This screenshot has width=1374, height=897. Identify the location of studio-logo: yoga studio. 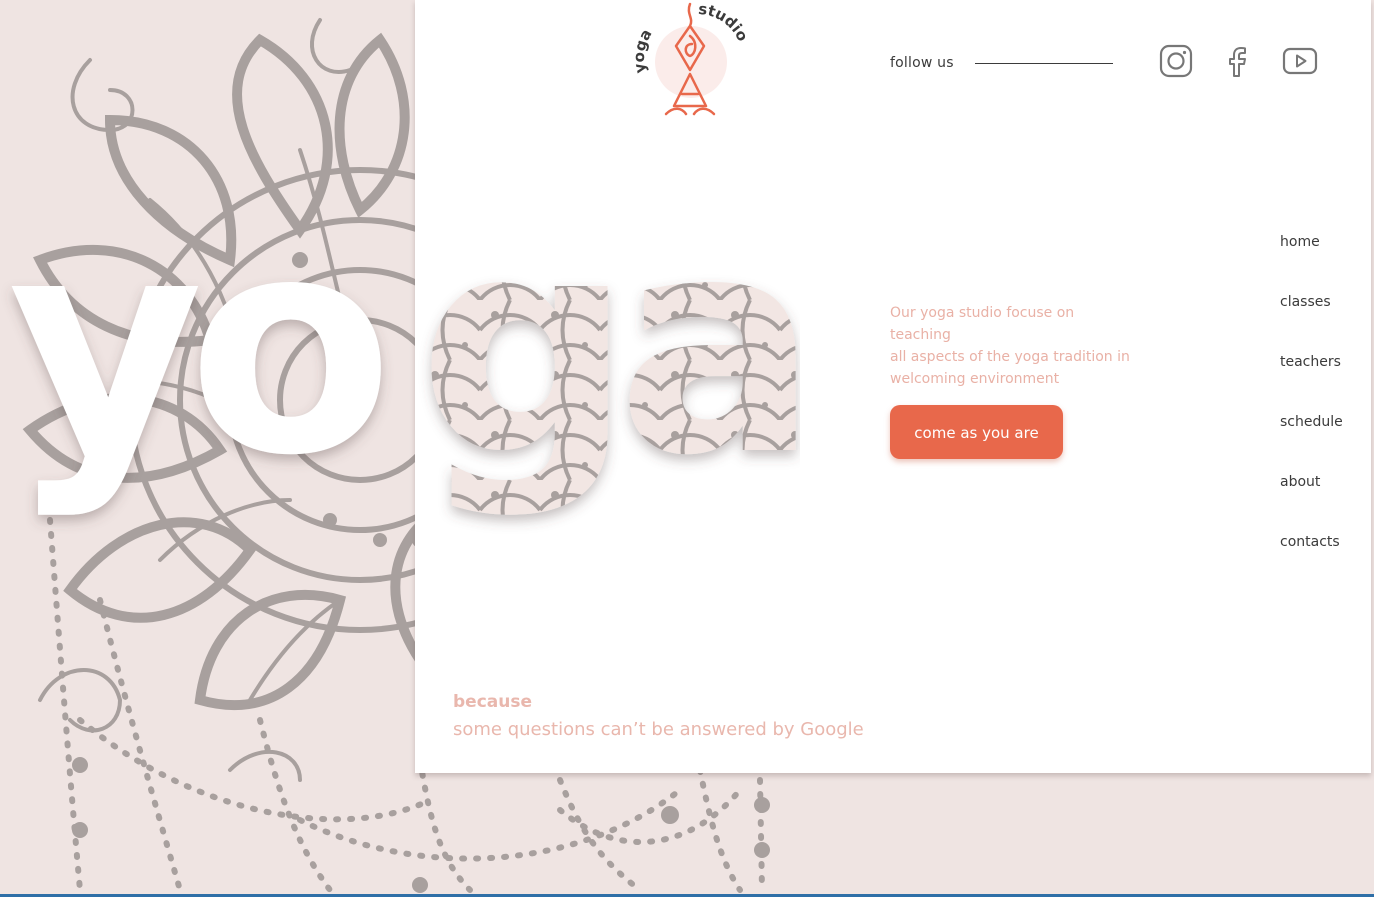
(691, 61).